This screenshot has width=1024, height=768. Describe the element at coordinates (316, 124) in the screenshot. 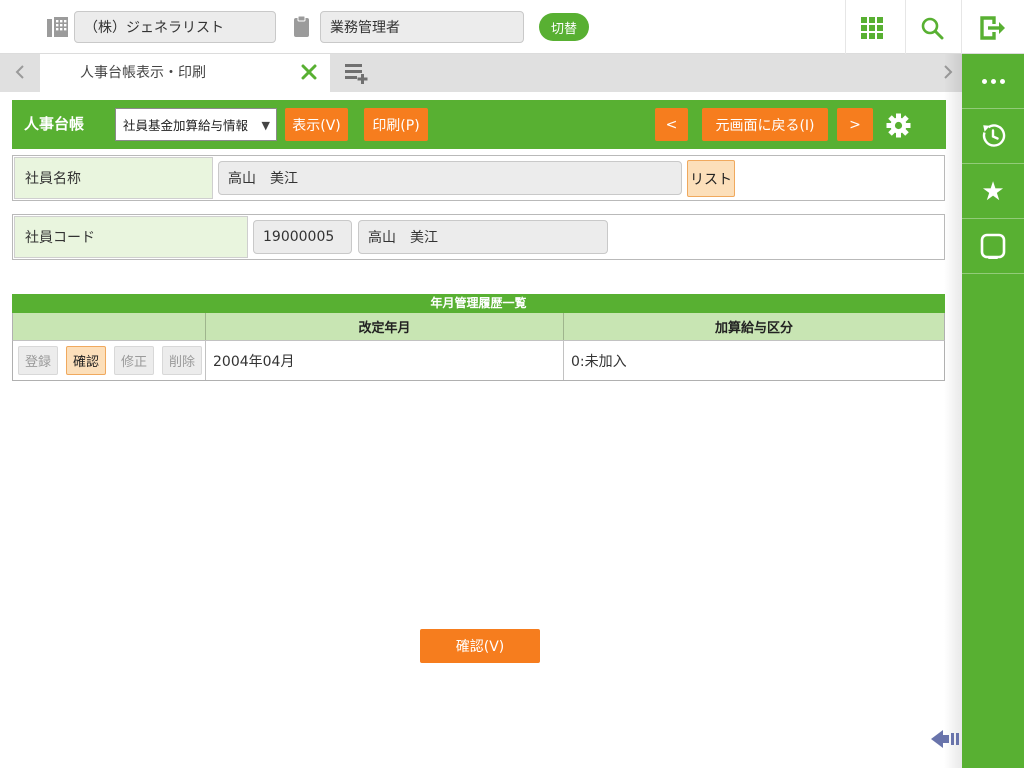

I see `show-button: 表示(V)` at that location.